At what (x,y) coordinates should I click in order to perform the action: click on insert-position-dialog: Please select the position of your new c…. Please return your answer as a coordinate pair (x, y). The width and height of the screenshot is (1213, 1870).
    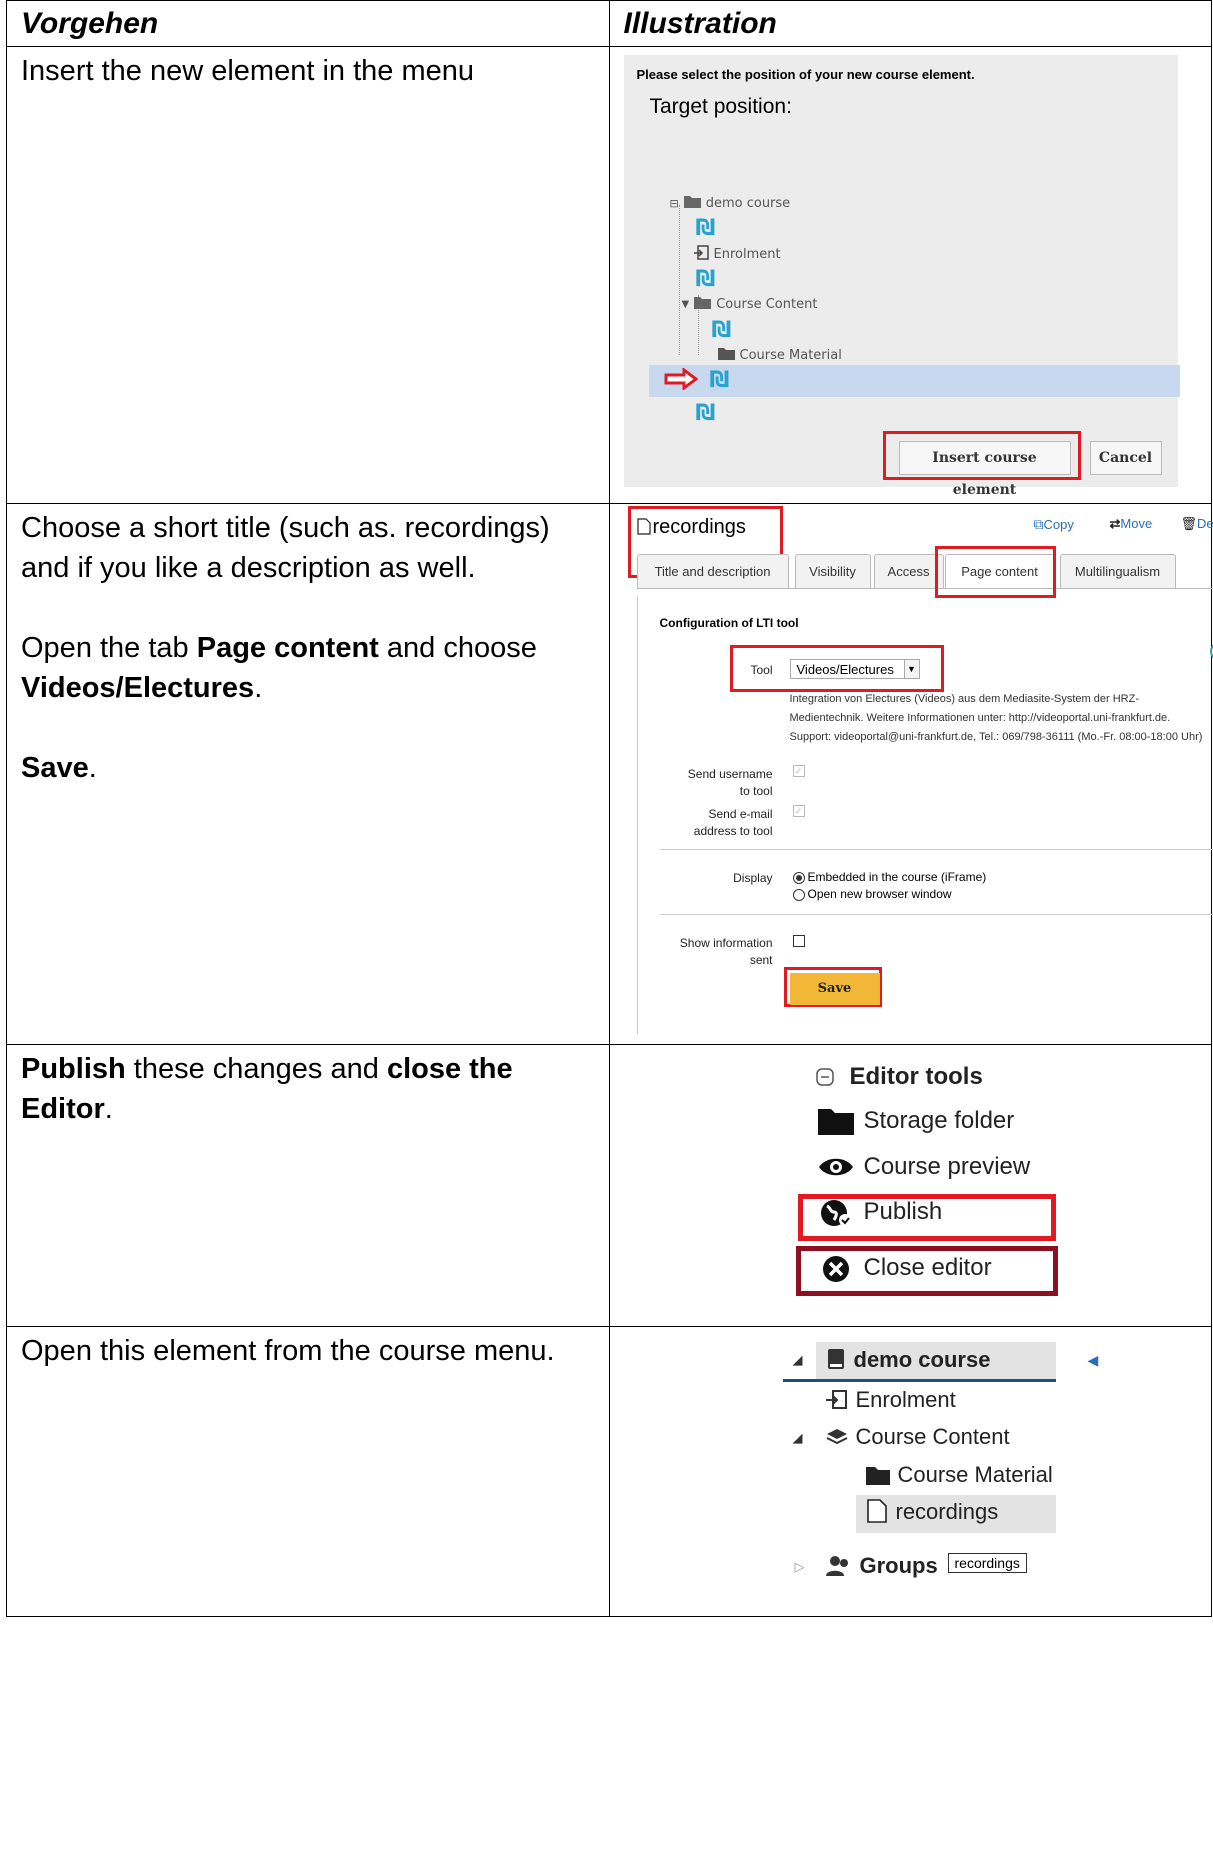
    Looking at the image, I should click on (901, 276).